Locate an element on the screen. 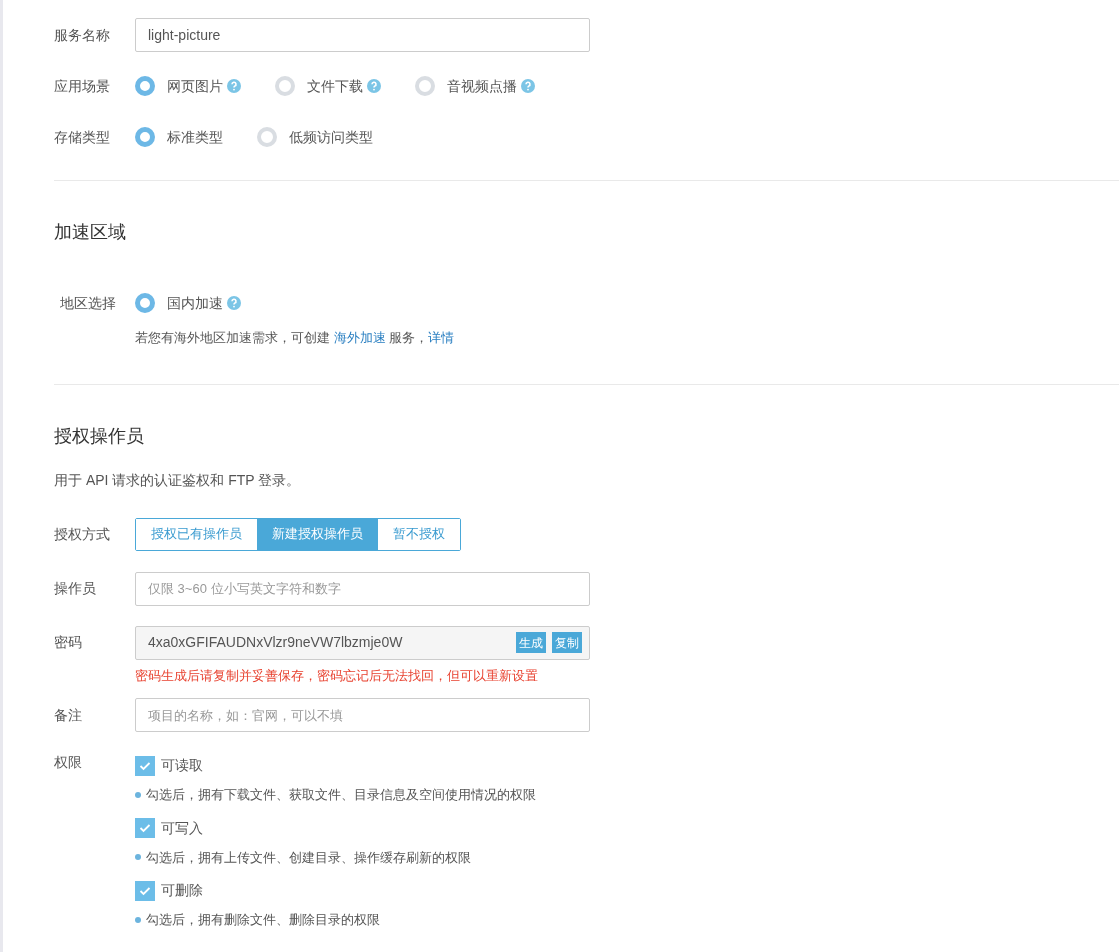 The image size is (1119, 952). field-label: 权限 is located at coordinates (68, 762).